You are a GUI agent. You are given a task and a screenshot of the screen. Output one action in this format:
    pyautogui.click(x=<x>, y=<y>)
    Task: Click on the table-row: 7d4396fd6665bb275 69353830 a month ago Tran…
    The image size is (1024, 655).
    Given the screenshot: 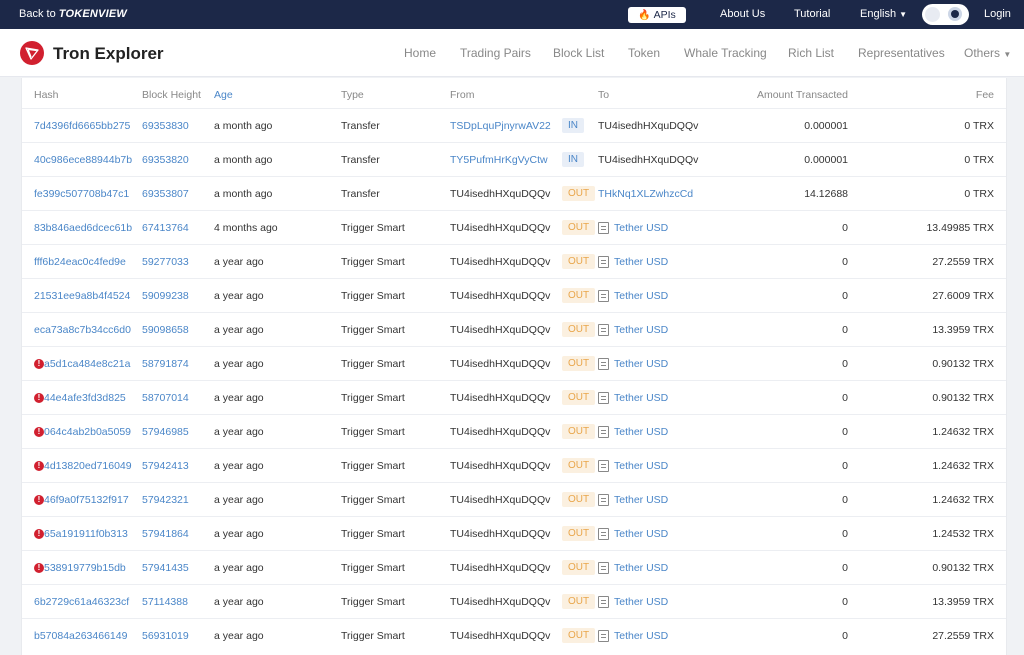 What is the action you would take?
    pyautogui.click(x=514, y=125)
    